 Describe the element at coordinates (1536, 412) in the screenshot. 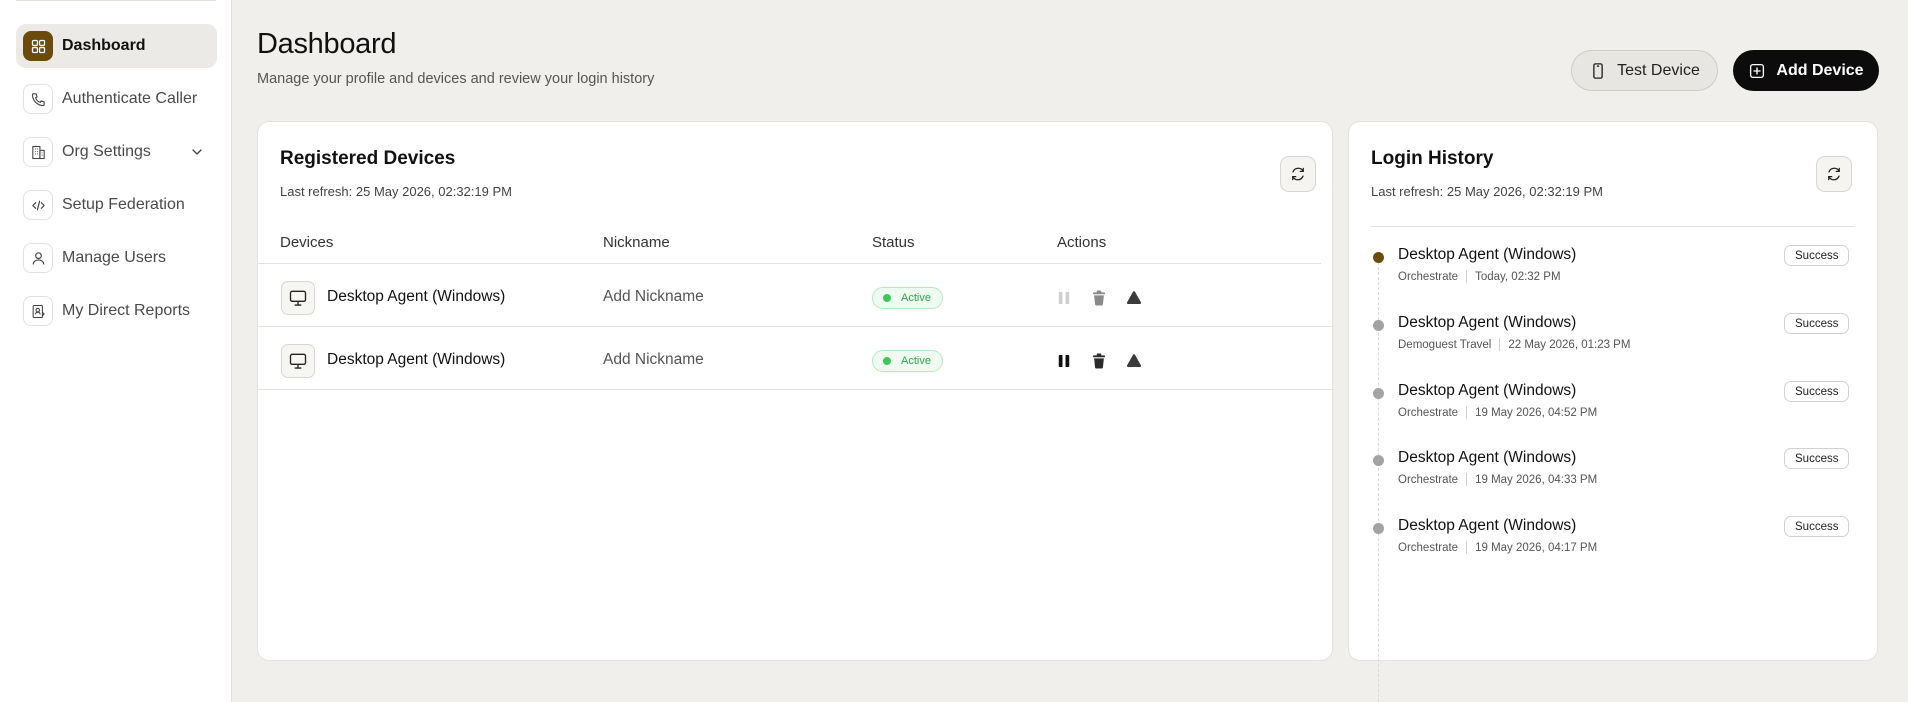

I see `history-time: 19 May 2026, 04:52 PM` at that location.